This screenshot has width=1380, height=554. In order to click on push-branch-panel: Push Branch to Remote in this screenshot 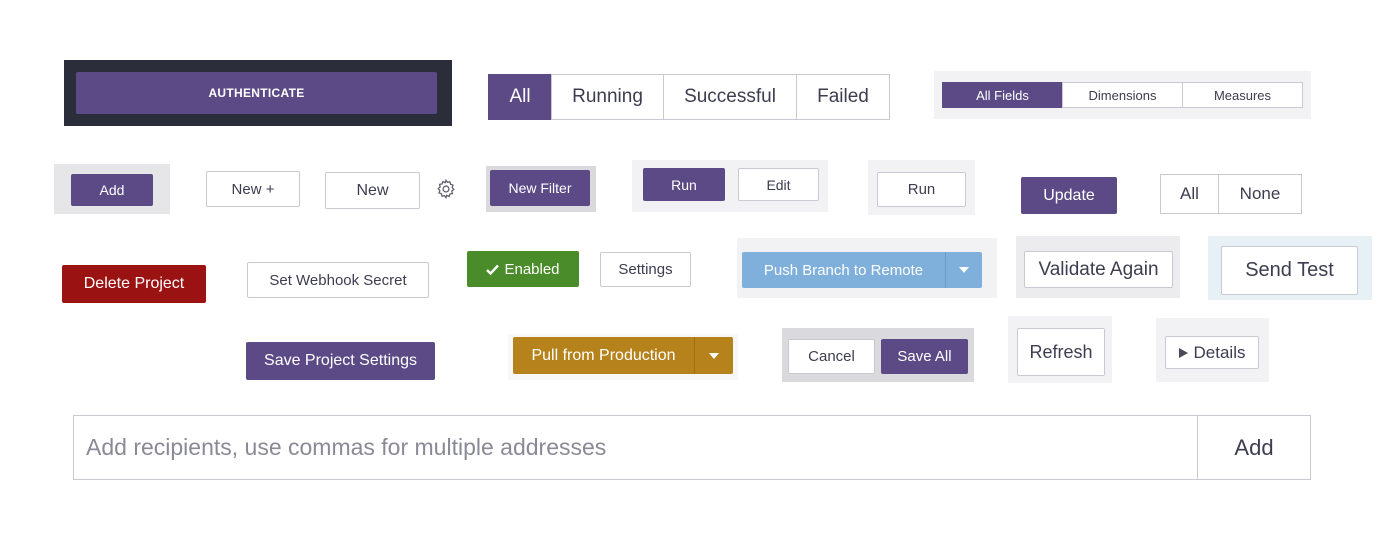, I will do `click(867, 268)`.